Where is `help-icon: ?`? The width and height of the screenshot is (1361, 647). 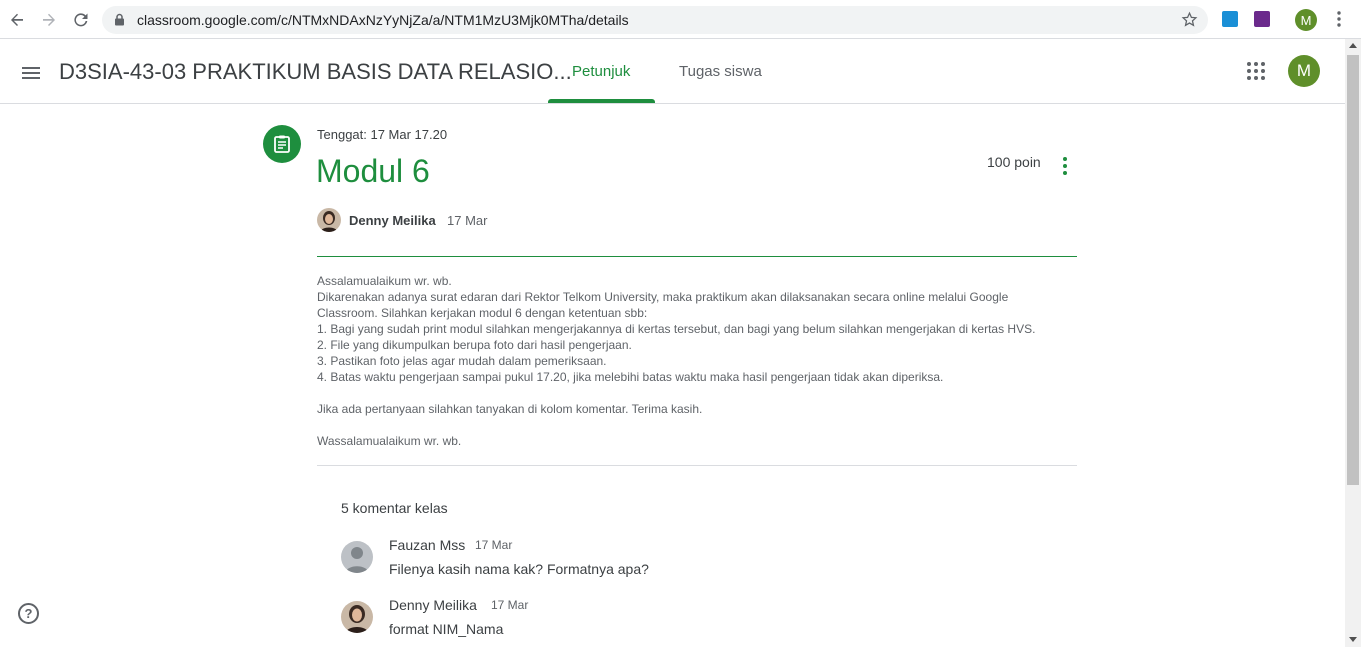
help-icon: ? is located at coordinates (28, 613).